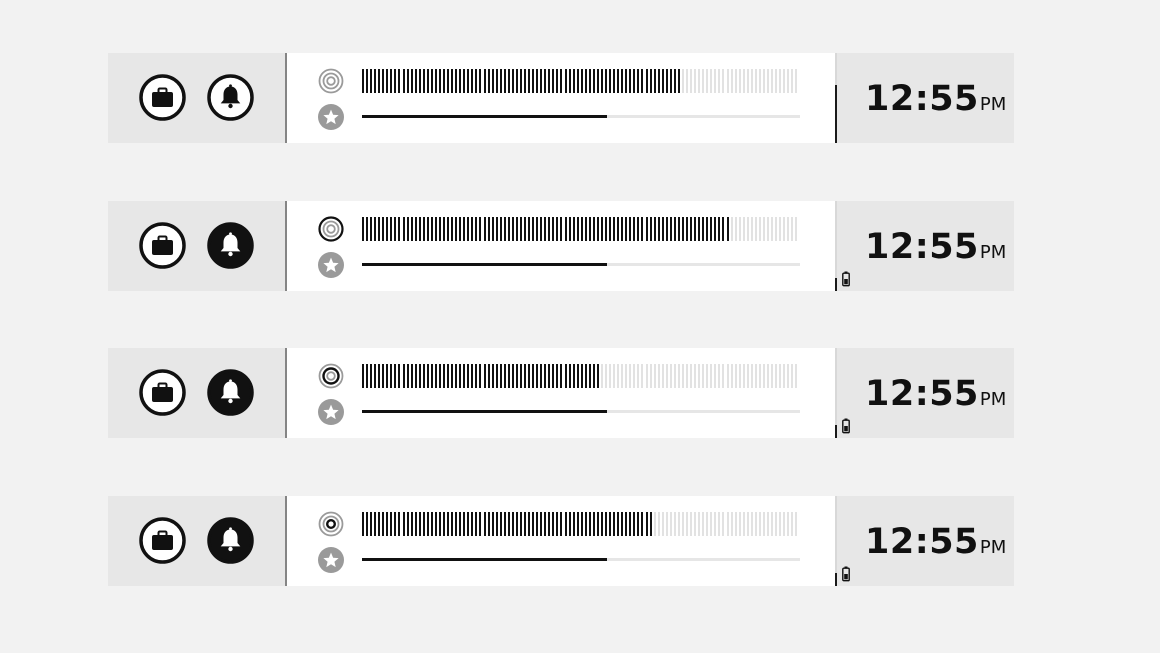  I want to click on status-widget: 12:55PM, so click(561, 98).